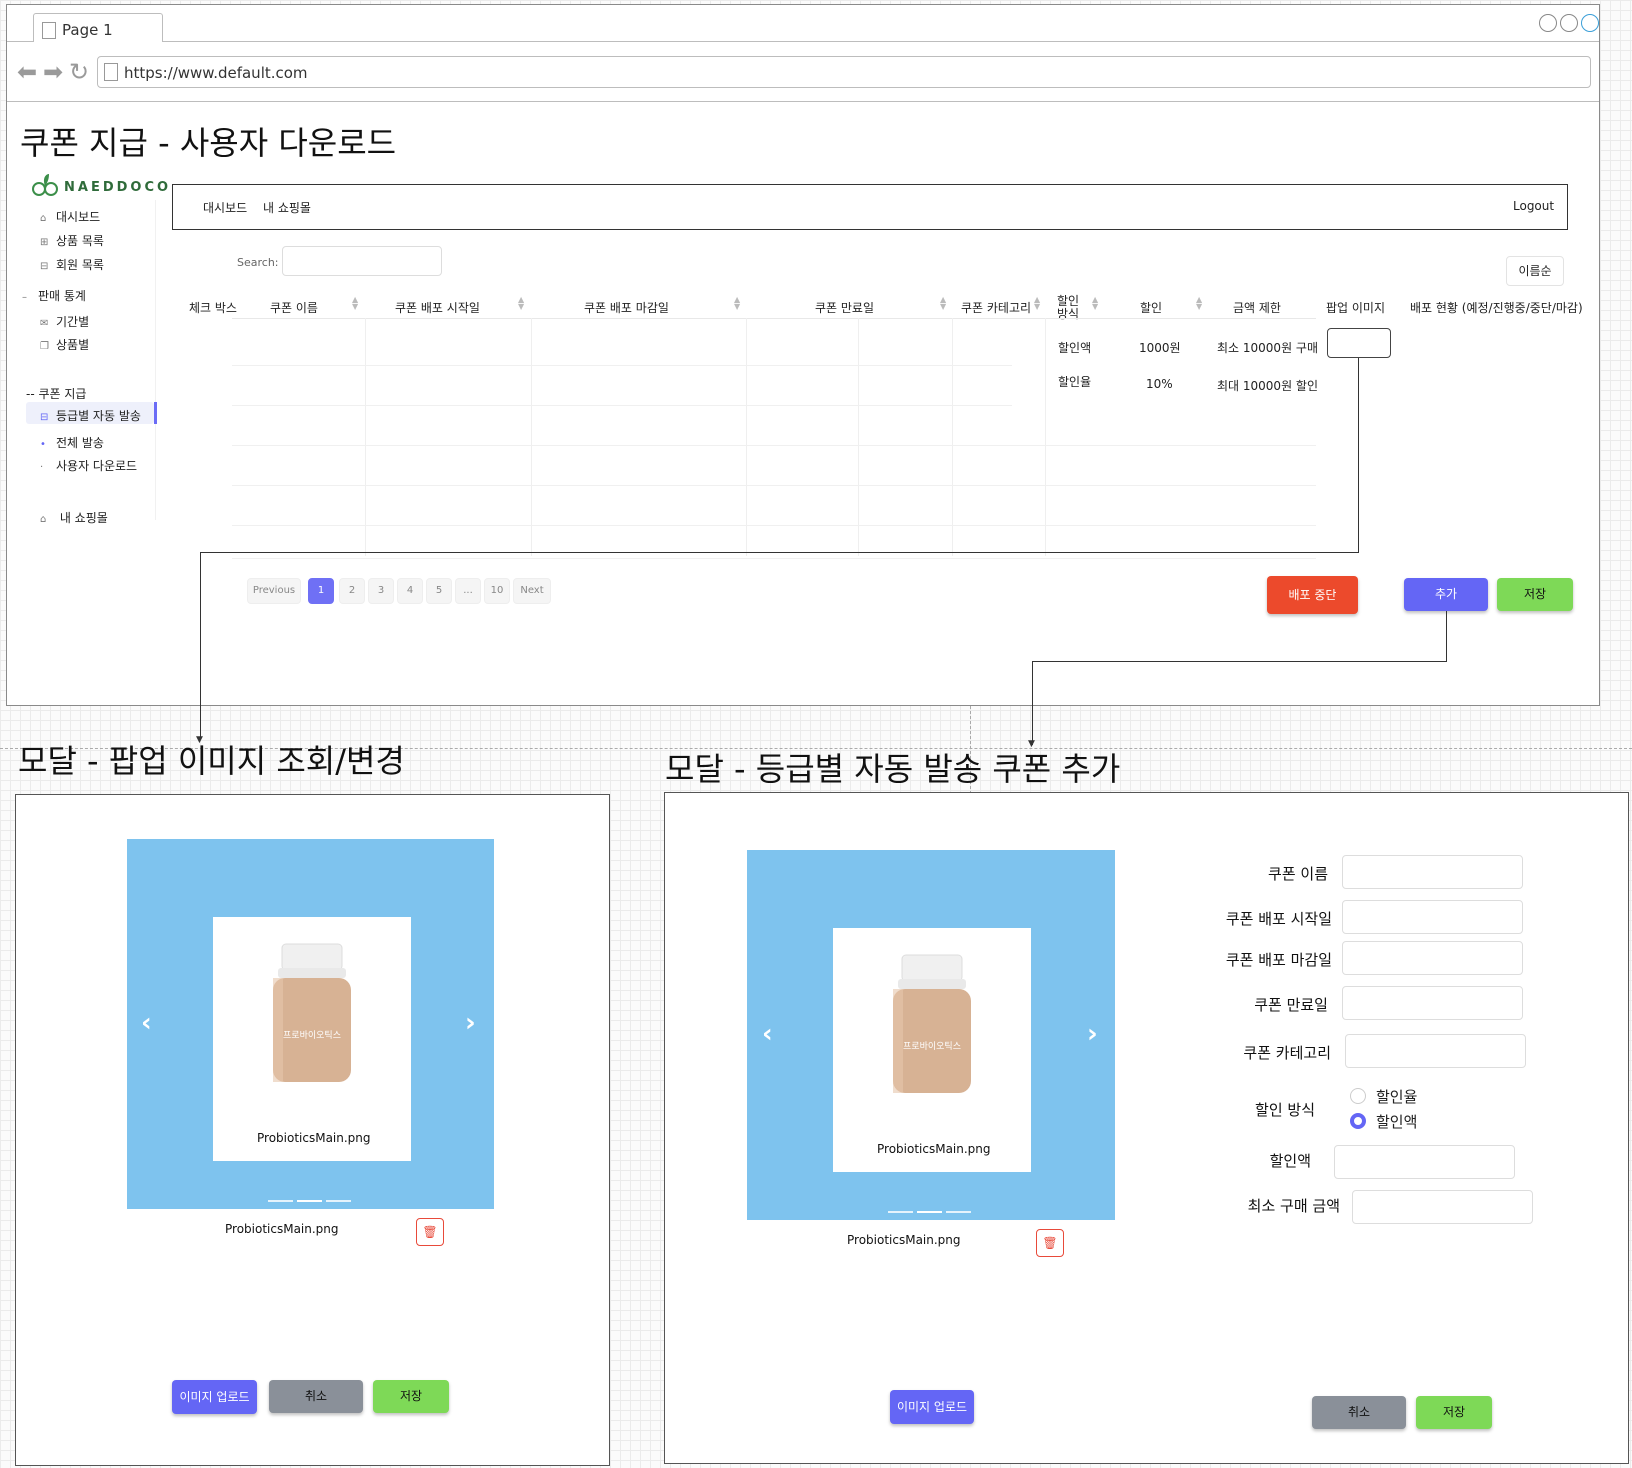 This screenshot has height=1468, width=1632. Describe the element at coordinates (626, 307) in the screenshot. I see `th-end-date: 쿠폰 배포 마감일` at that location.